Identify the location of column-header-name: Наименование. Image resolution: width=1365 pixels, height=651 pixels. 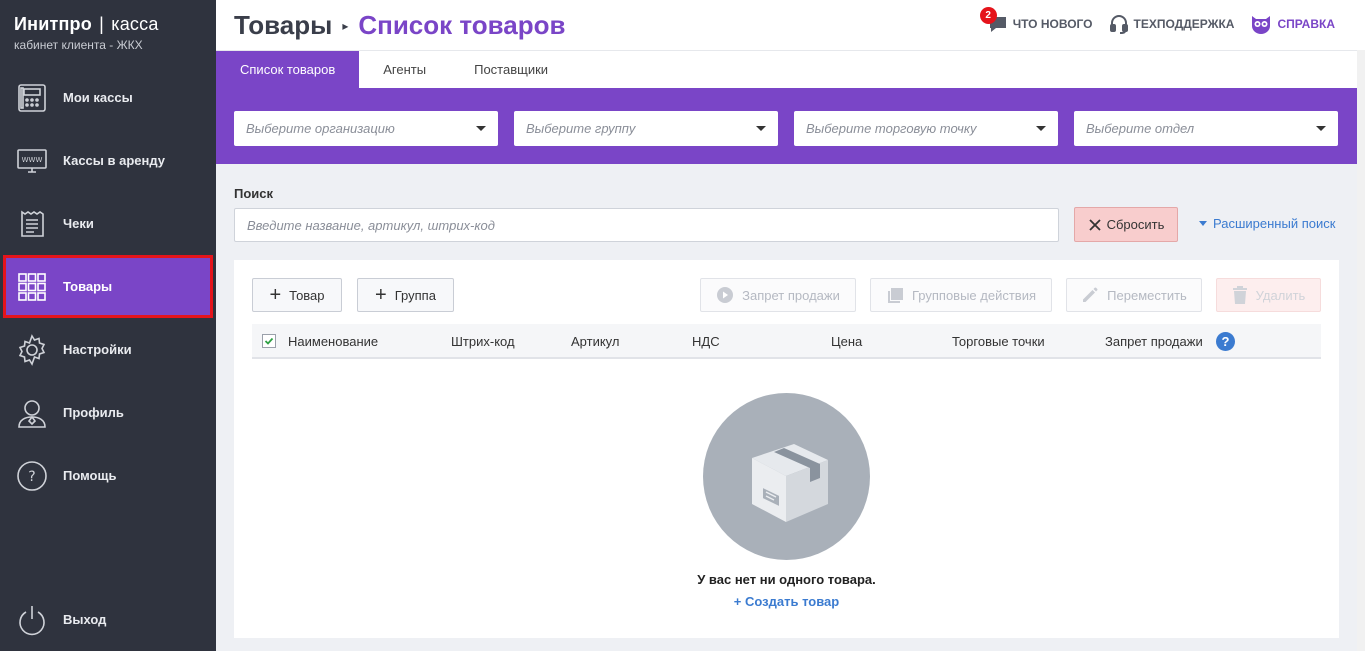
(333, 341).